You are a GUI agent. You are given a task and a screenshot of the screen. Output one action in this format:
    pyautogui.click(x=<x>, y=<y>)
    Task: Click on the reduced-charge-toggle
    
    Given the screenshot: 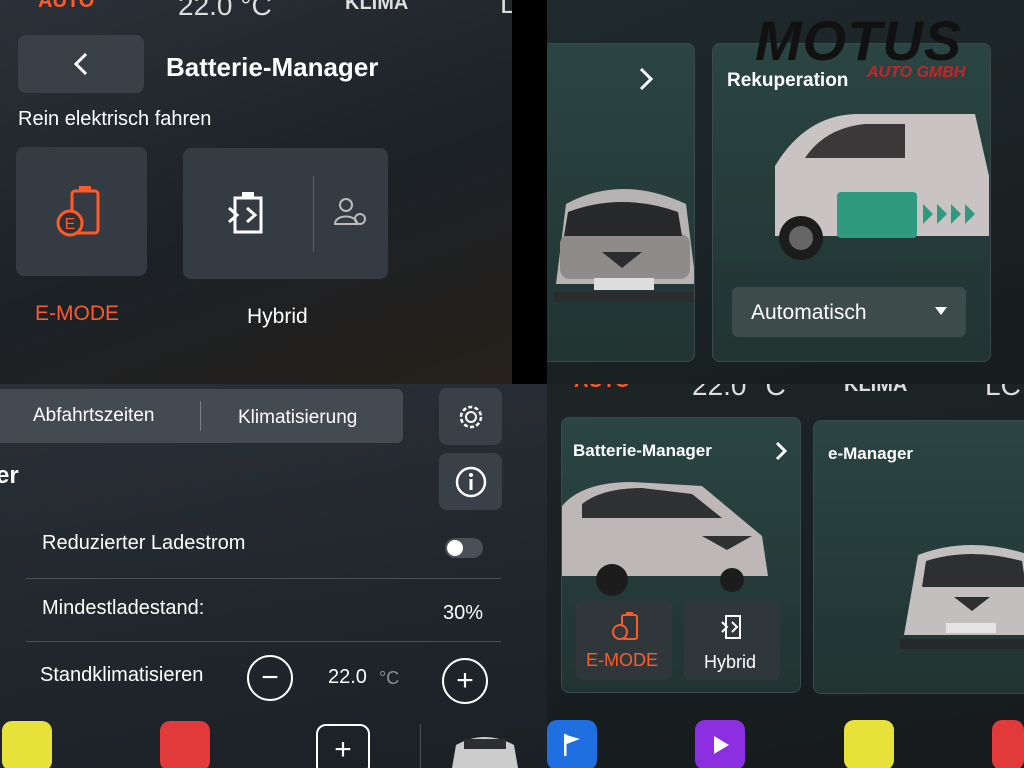 What is the action you would take?
    pyautogui.click(x=464, y=548)
    